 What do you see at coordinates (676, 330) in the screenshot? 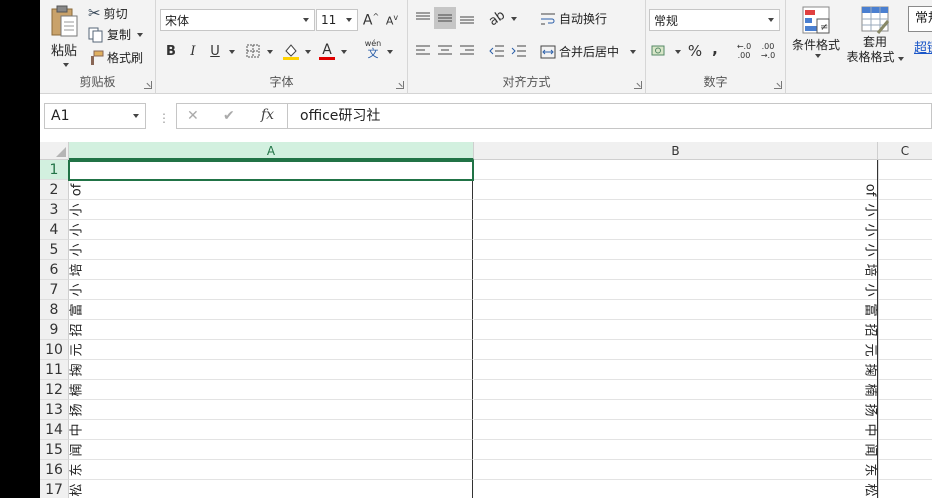
I see `cell-b: 招` at bounding box center [676, 330].